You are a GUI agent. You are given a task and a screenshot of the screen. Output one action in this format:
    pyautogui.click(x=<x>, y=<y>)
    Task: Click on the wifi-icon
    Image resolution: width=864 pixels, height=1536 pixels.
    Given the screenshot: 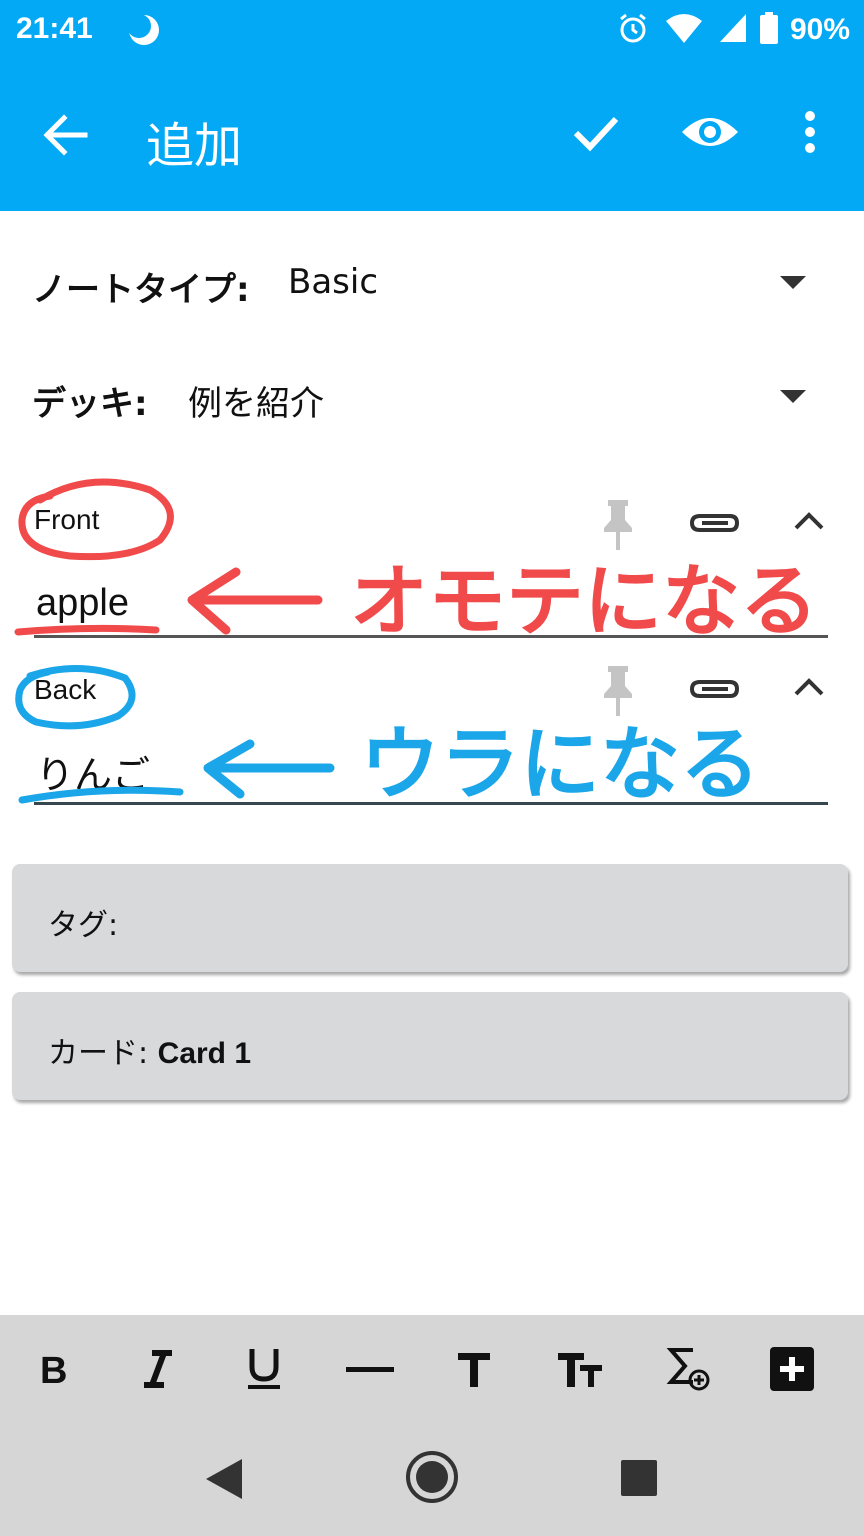 What is the action you would take?
    pyautogui.click(x=684, y=30)
    